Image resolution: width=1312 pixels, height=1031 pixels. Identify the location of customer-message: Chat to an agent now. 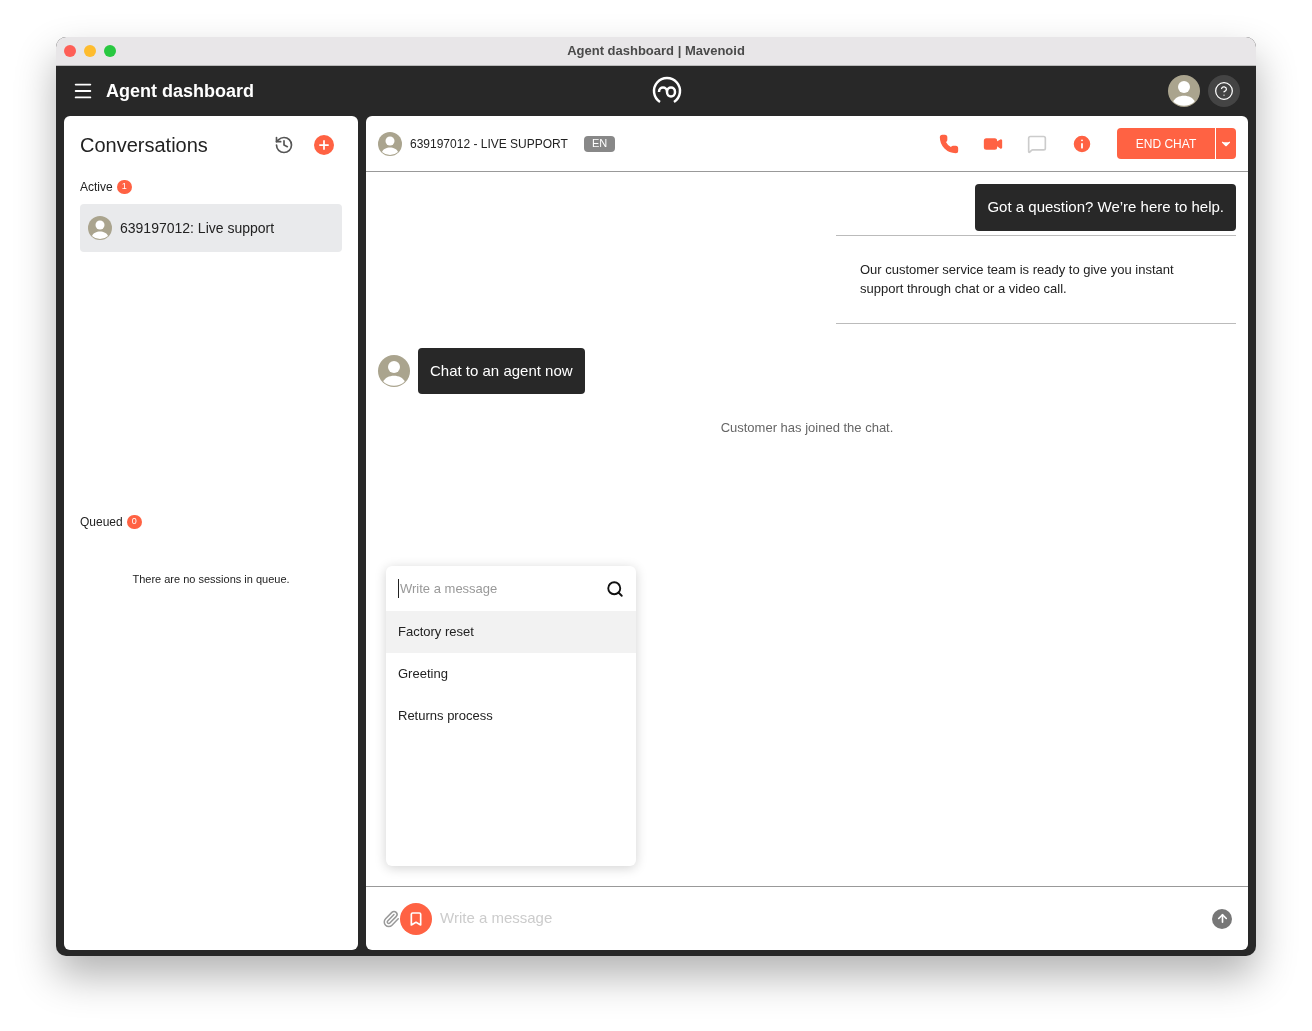
(501, 370).